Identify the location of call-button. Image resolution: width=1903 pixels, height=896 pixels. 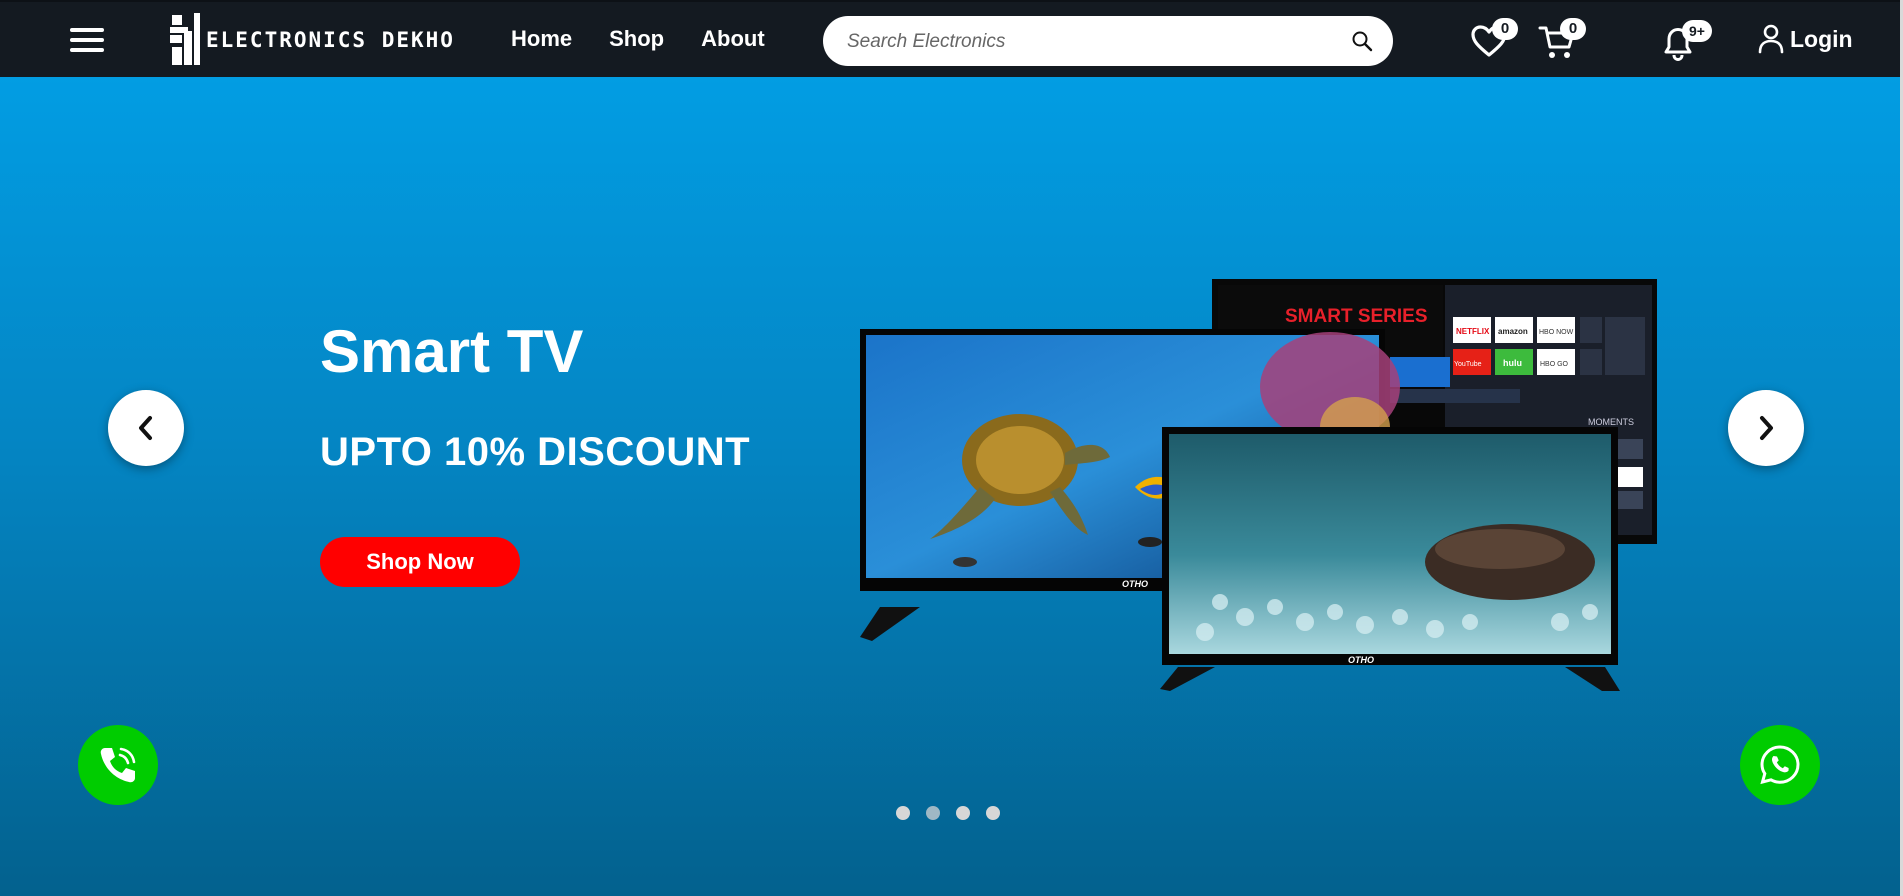
(118, 765).